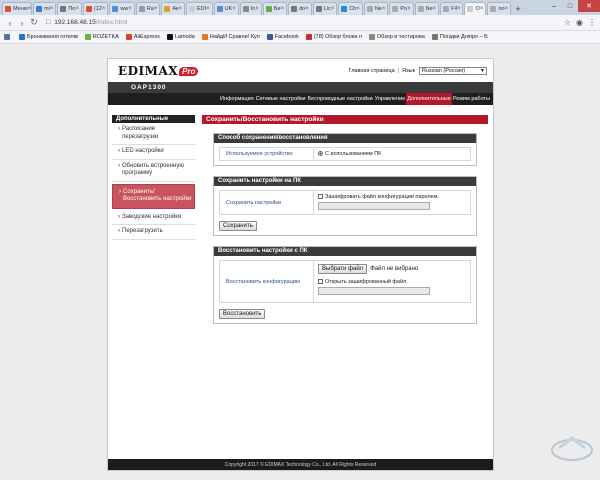 The image size is (600, 480). I want to click on address-bar: □ 192.168.48.15/index.html, so click(305, 22).